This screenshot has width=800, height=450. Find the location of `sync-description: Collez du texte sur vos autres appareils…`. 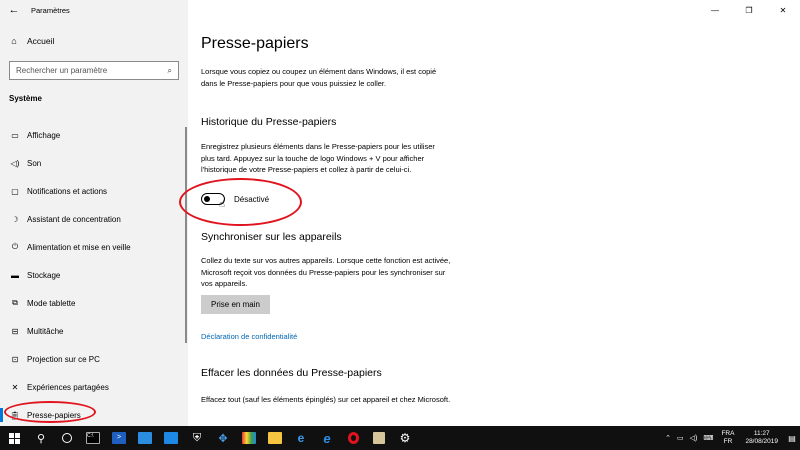

sync-description: Collez du texte sur vos autres appareils… is located at coordinates (326, 272).